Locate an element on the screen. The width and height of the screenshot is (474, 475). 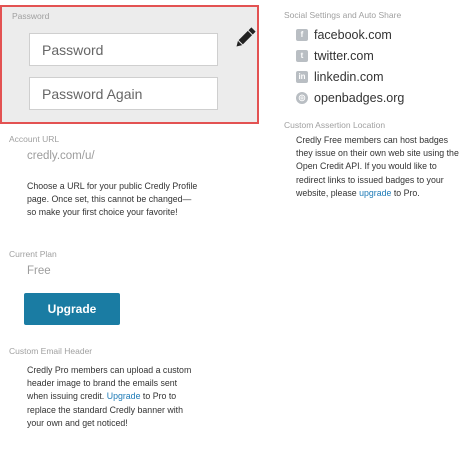
email-header-text: when issuing credit. is located at coordinates (66, 396).